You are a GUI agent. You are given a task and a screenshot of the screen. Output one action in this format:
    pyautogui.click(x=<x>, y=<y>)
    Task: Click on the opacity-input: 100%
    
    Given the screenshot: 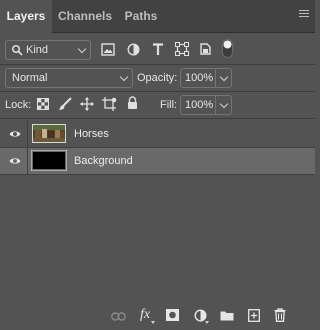 What is the action you would take?
    pyautogui.click(x=206, y=78)
    